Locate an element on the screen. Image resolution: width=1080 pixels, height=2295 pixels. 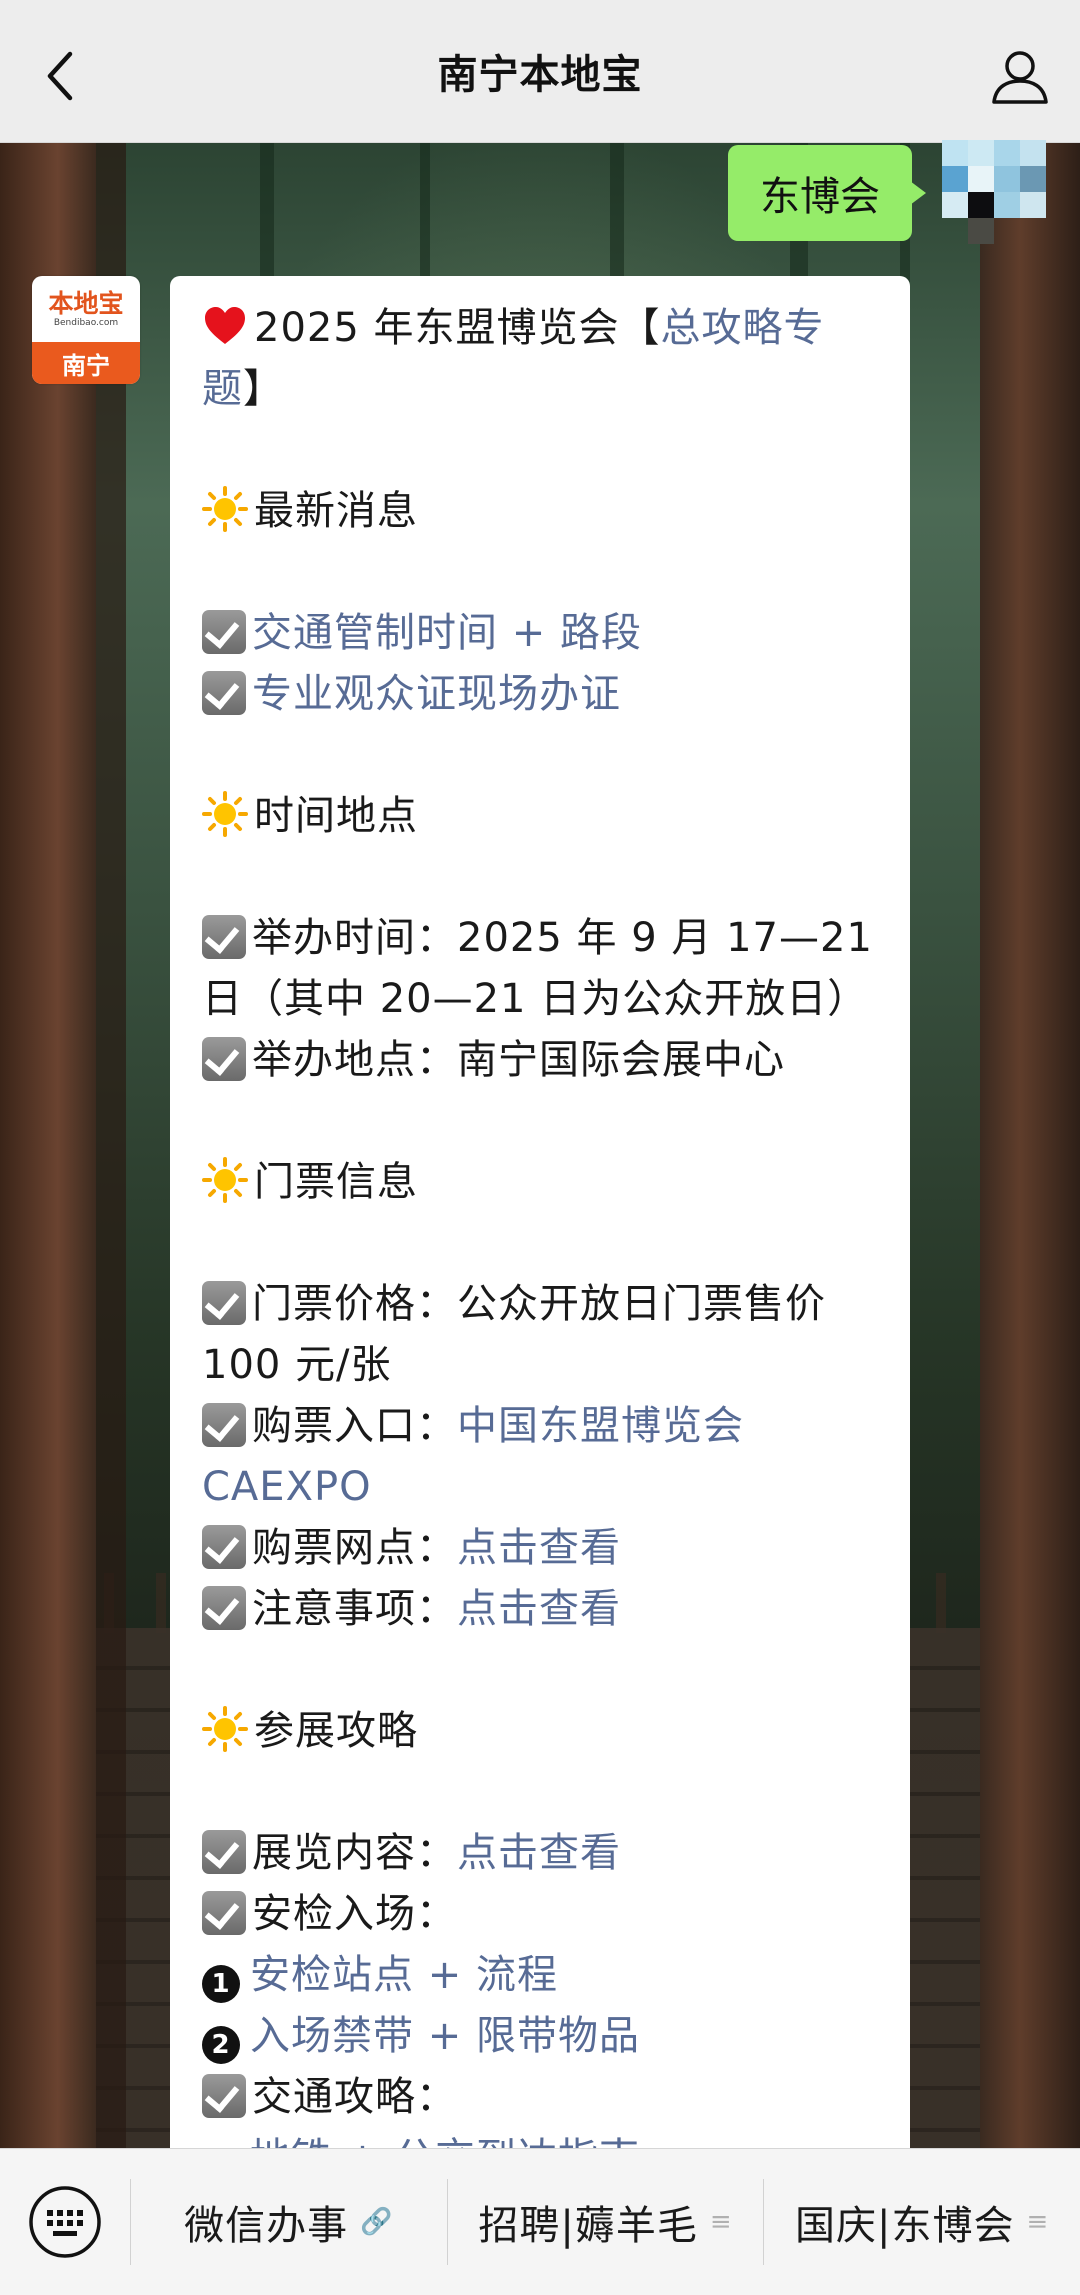
bot-avatar: 本地宝 Bendibao.com 南宁 is located at coordinates (86, 330).